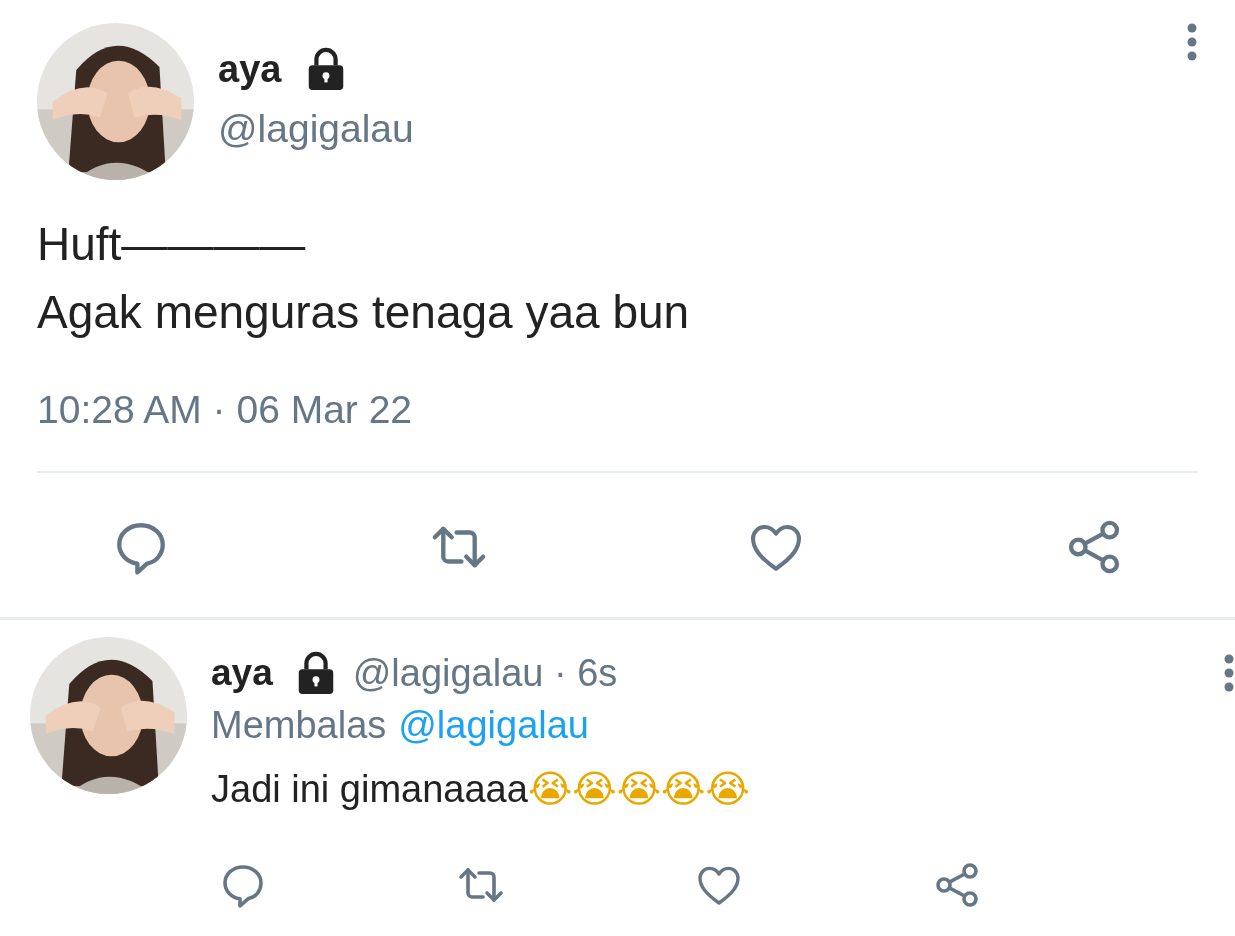 The width and height of the screenshot is (1235, 936). What do you see at coordinates (316, 129) in the screenshot?
I see `user-handle: @lagigalau` at bounding box center [316, 129].